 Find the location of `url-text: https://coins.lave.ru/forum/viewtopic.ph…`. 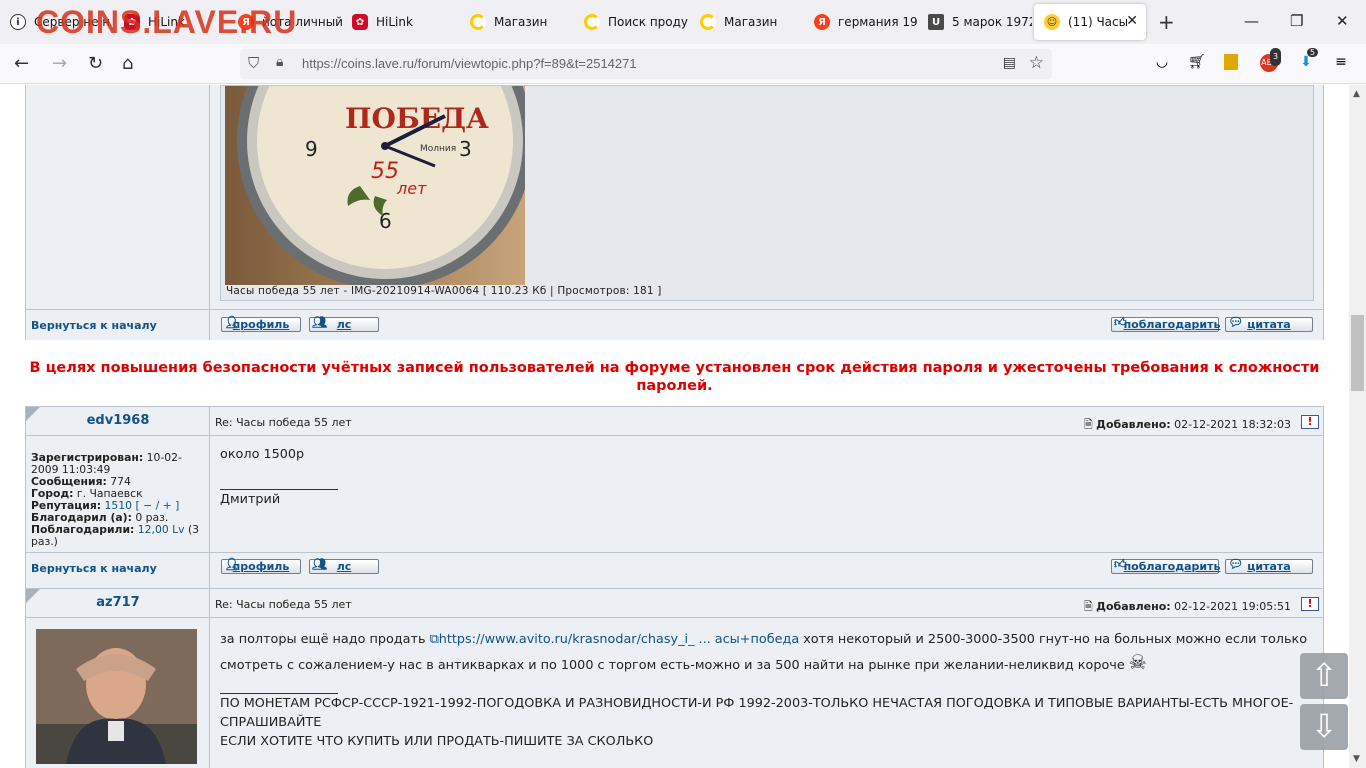

url-text: https://coins.lave.ru/forum/viewtopic.ph… is located at coordinates (469, 63).